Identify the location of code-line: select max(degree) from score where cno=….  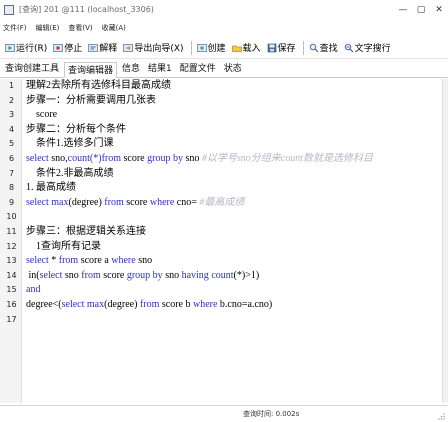
(237, 203).